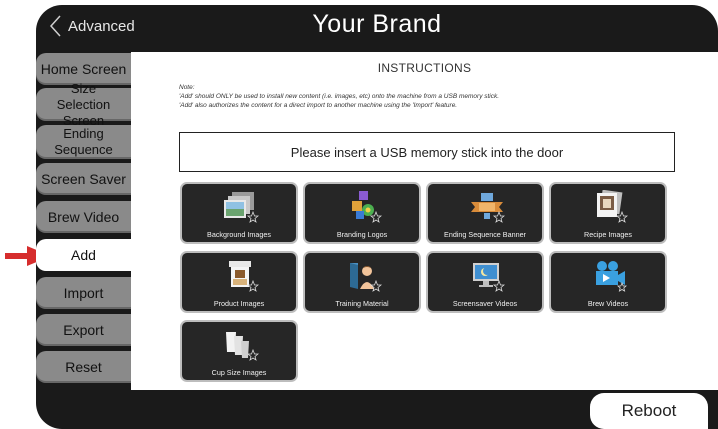  I want to click on sidebar-item-label: Brew Video, so click(83, 217).